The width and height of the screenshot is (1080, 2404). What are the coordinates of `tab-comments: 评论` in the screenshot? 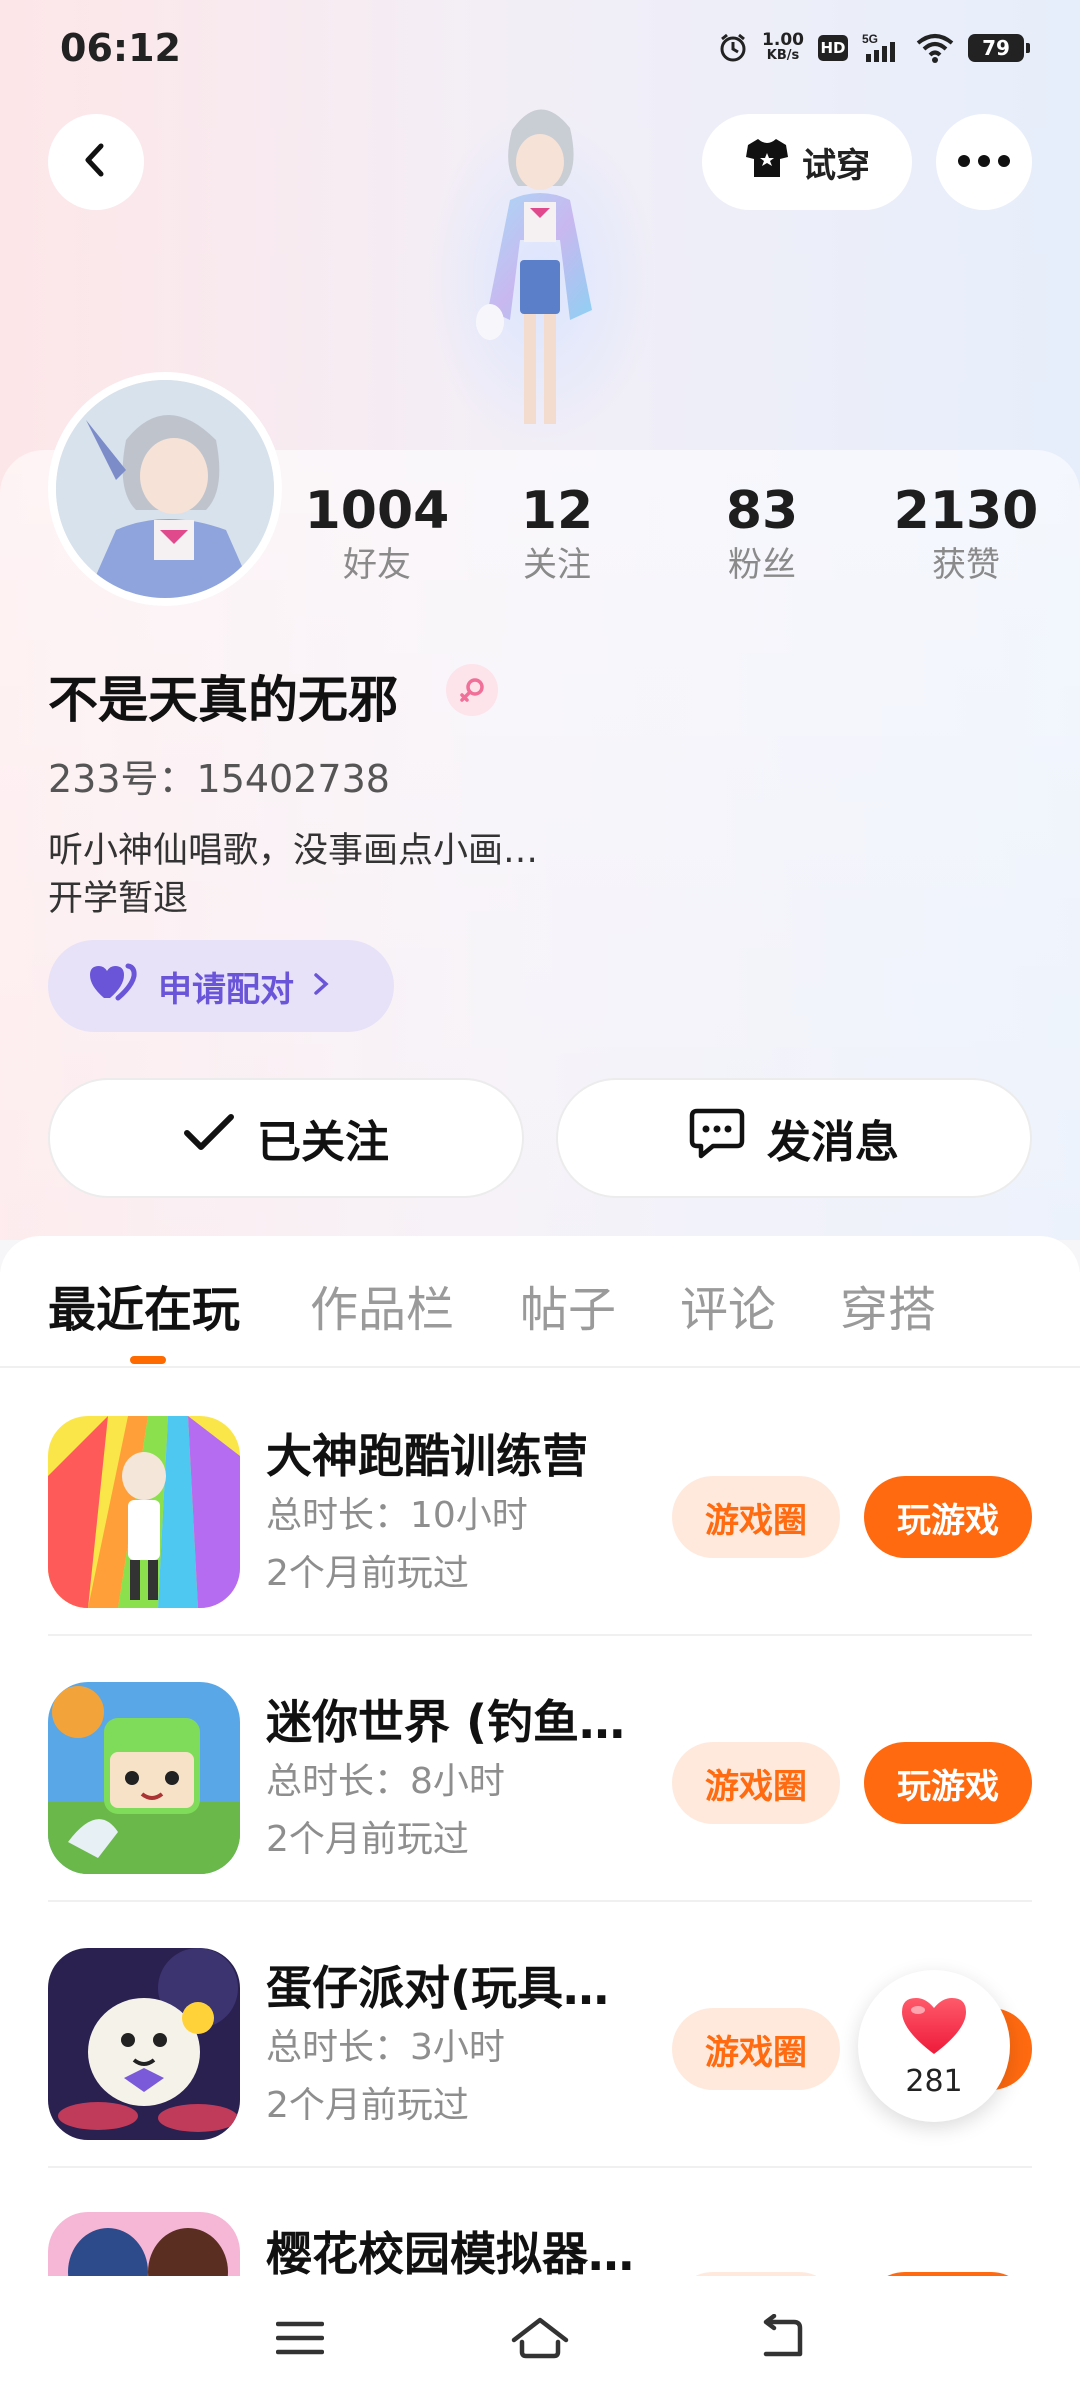 It's located at (728, 1305).